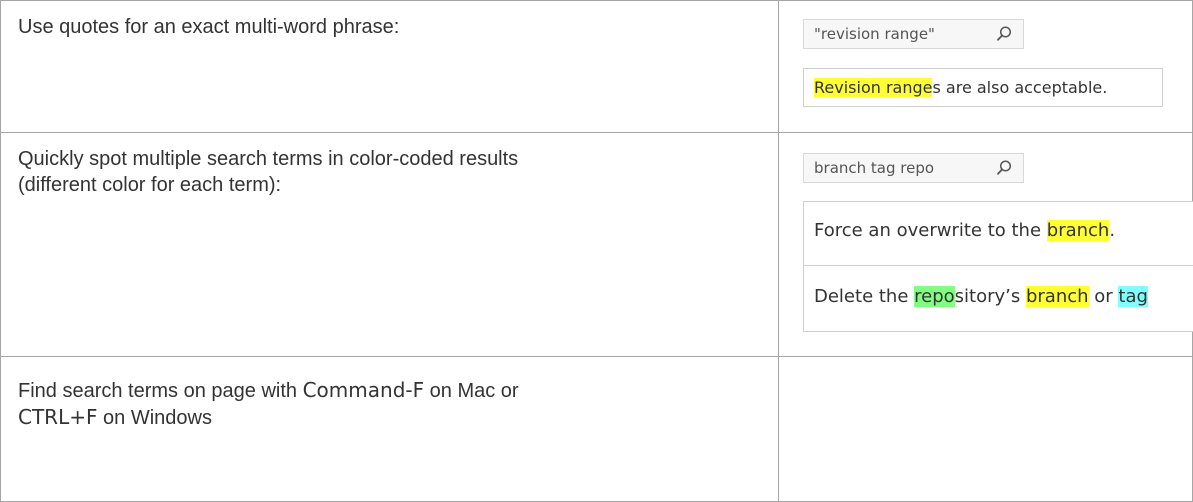 The height and width of the screenshot is (502, 1193). What do you see at coordinates (985, 429) in the screenshot?
I see `tip-example-empty` at bounding box center [985, 429].